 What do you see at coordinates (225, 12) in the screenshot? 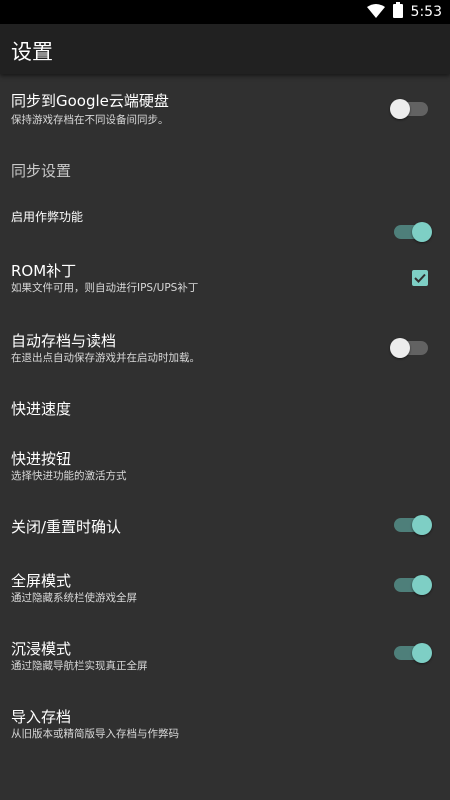
I see `status-bar: 5:53` at bounding box center [225, 12].